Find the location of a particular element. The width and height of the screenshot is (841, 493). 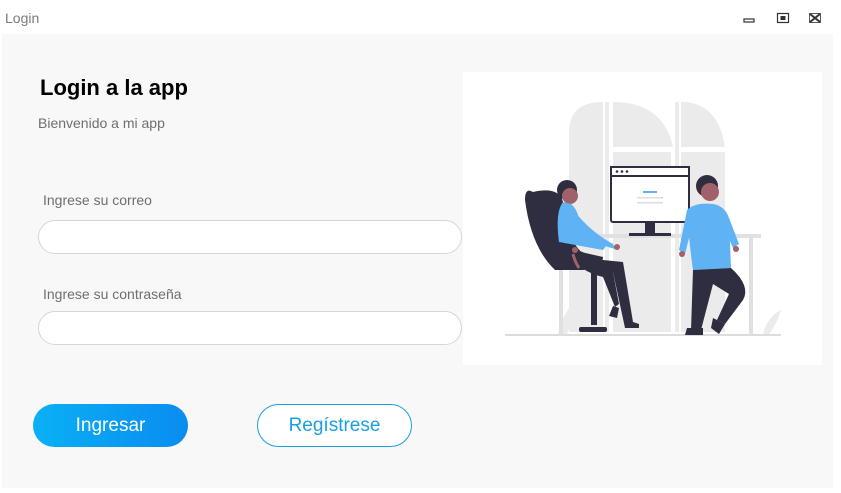

password-label: Ingrese su contraseña is located at coordinates (112, 294).